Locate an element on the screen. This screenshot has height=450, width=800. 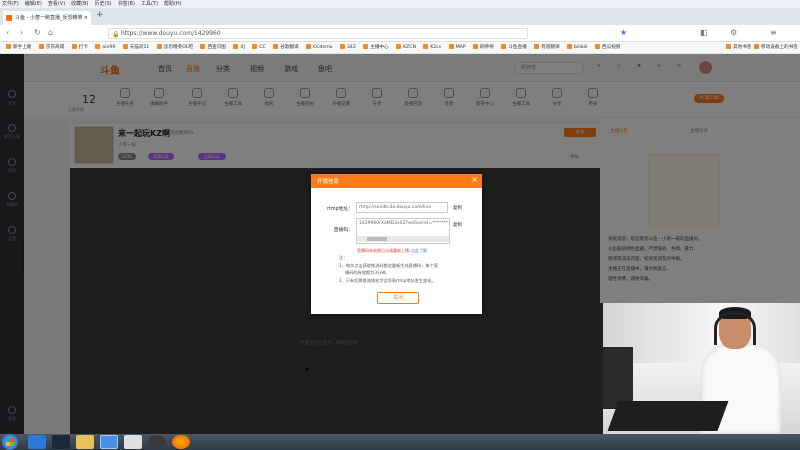
rtmp-field: rtmp://sendtc3a.douyu.com/live is located at coordinates (402, 207).